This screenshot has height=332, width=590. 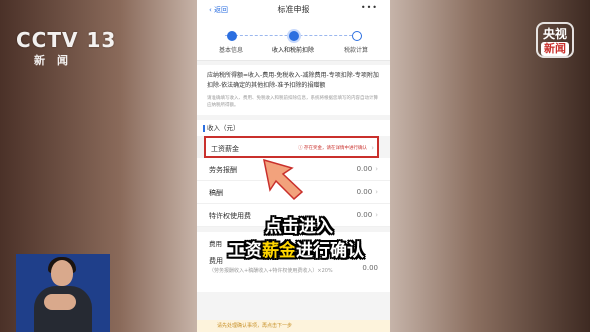 I want to click on step-label-2: 收入和税前扣除, so click(x=292, y=50).